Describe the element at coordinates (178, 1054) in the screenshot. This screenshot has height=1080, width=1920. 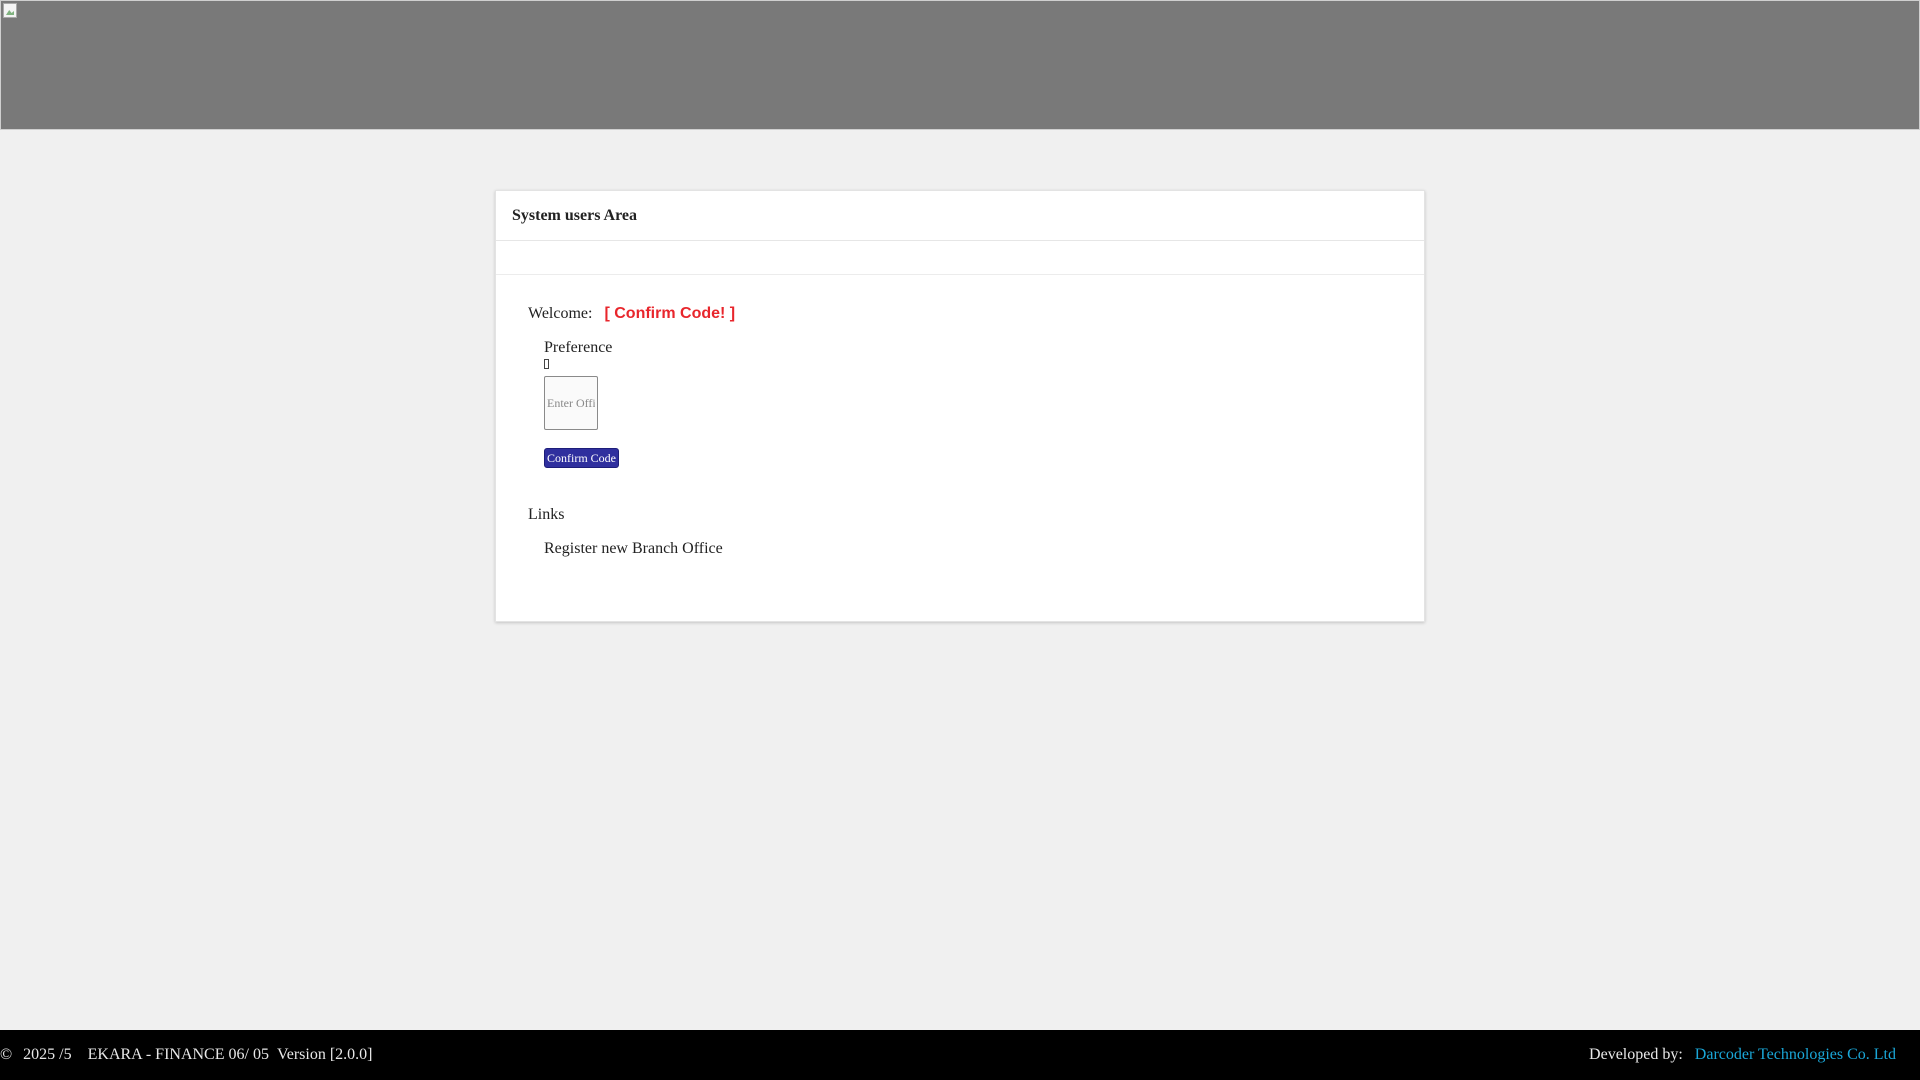
I see `footer-app-name: EKARA - FINANCE 06/ 05` at that location.